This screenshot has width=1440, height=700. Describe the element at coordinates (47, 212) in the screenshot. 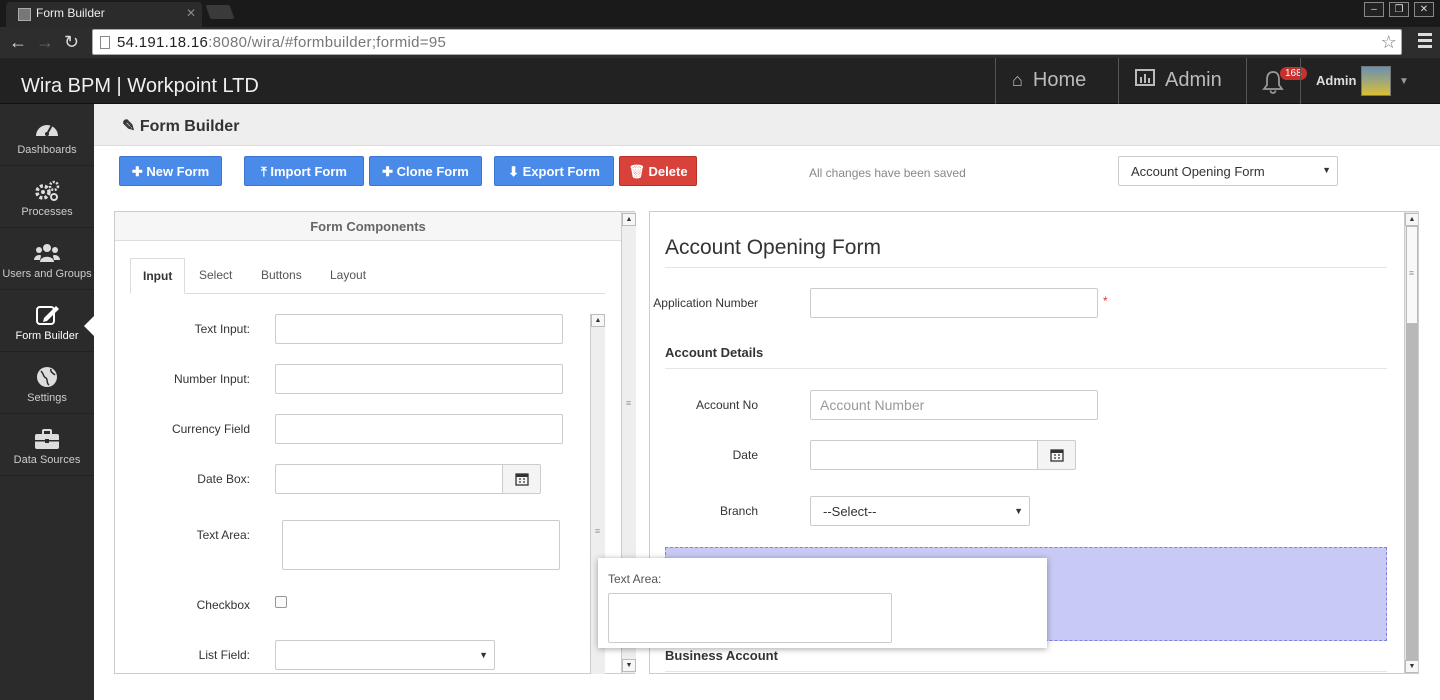

I see `sidebar-item-label: Processes` at that location.